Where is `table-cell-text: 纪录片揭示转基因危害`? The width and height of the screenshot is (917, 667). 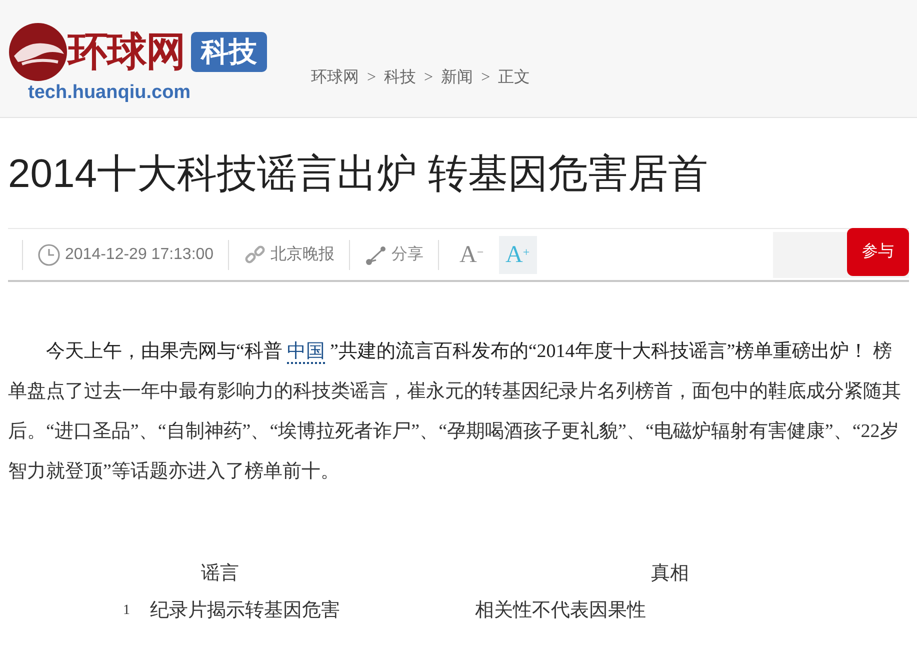
table-cell-text: 纪录片揭示转基因危害 is located at coordinates (245, 610).